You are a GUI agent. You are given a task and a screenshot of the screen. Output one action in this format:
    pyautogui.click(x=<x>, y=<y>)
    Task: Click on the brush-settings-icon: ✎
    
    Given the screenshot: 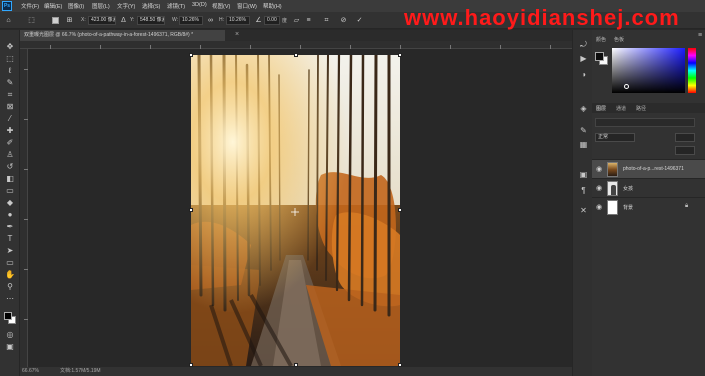 What is the action you would take?
    pyautogui.click(x=583, y=131)
    